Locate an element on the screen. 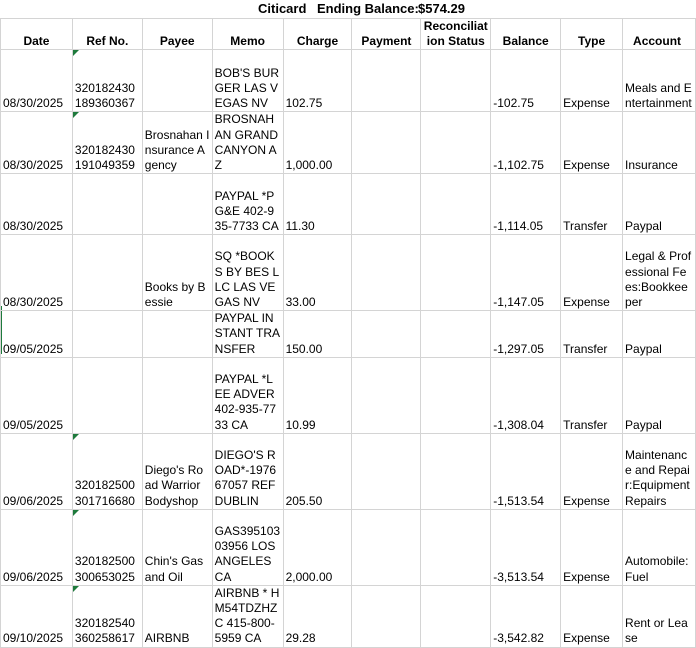 This screenshot has width=696, height=648. cell-charge: 205.50 is located at coordinates (317, 471).